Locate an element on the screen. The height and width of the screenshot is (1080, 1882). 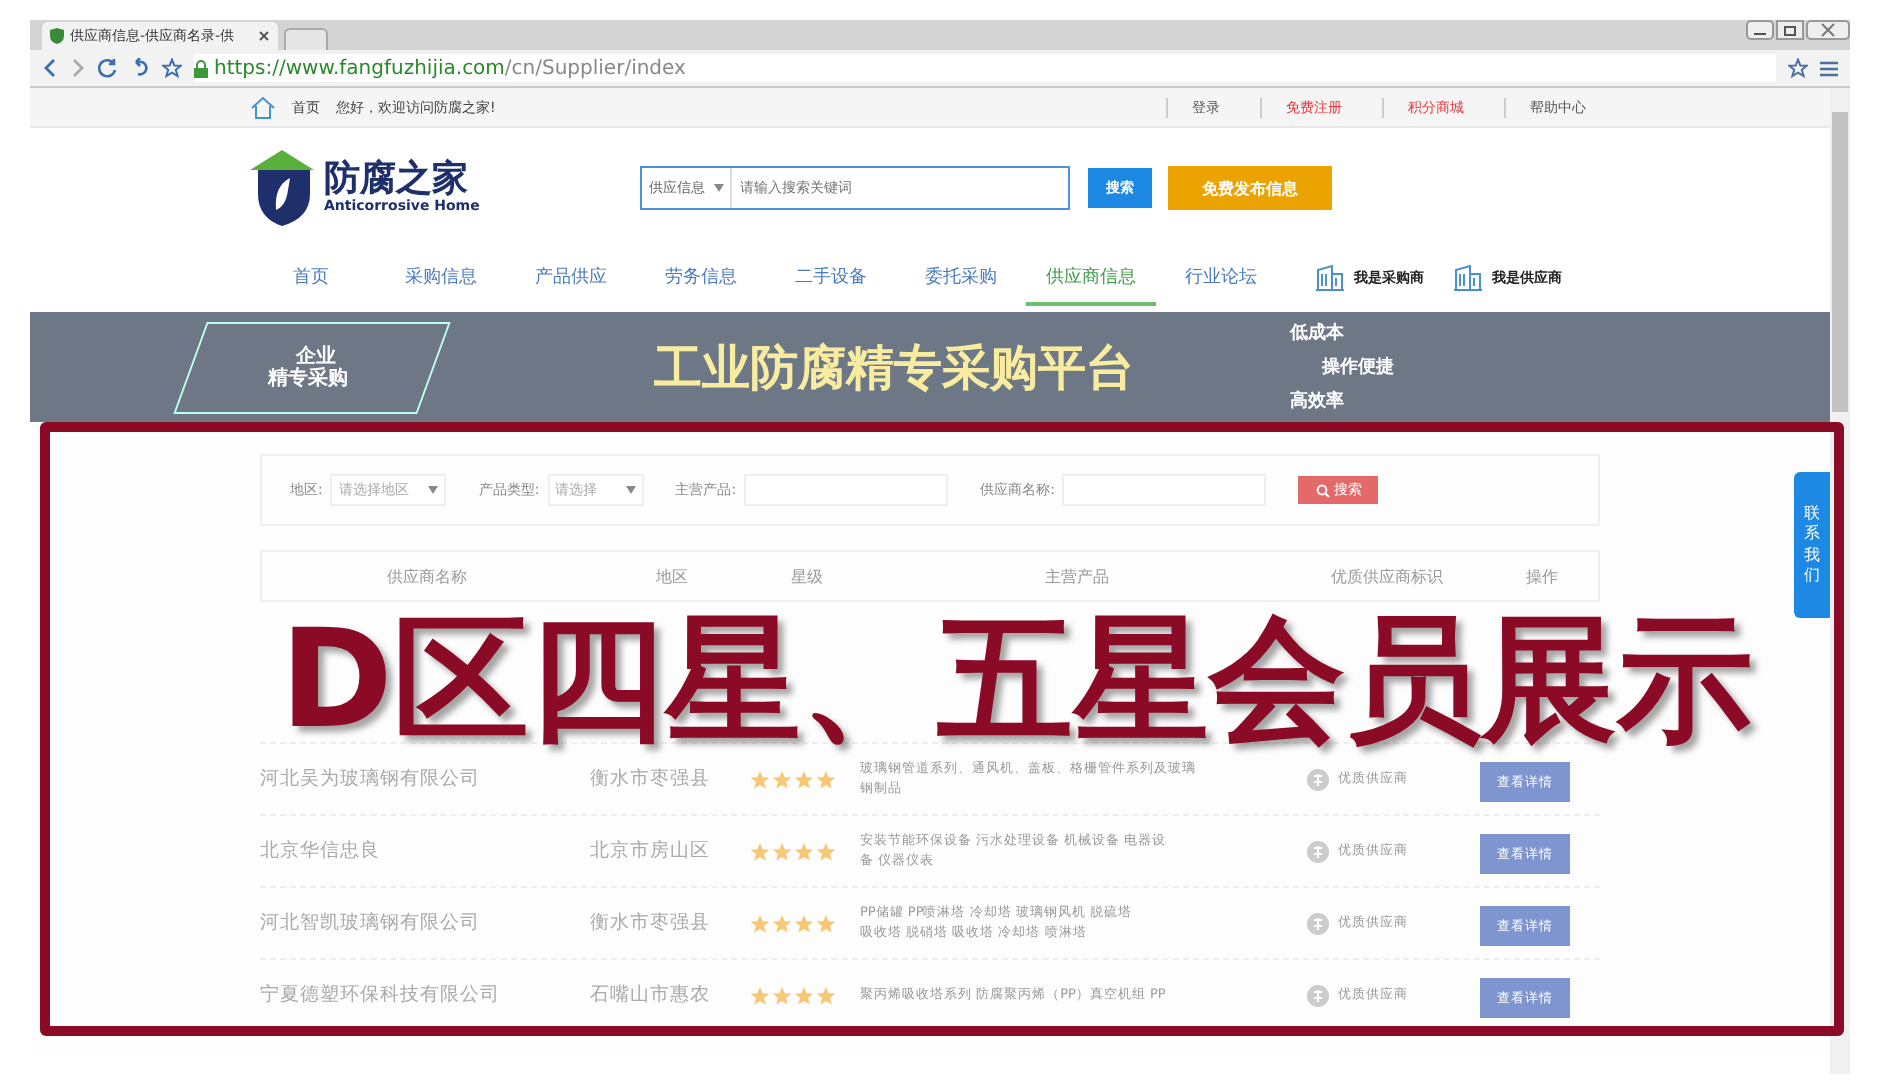
back-icon is located at coordinates (50, 68).